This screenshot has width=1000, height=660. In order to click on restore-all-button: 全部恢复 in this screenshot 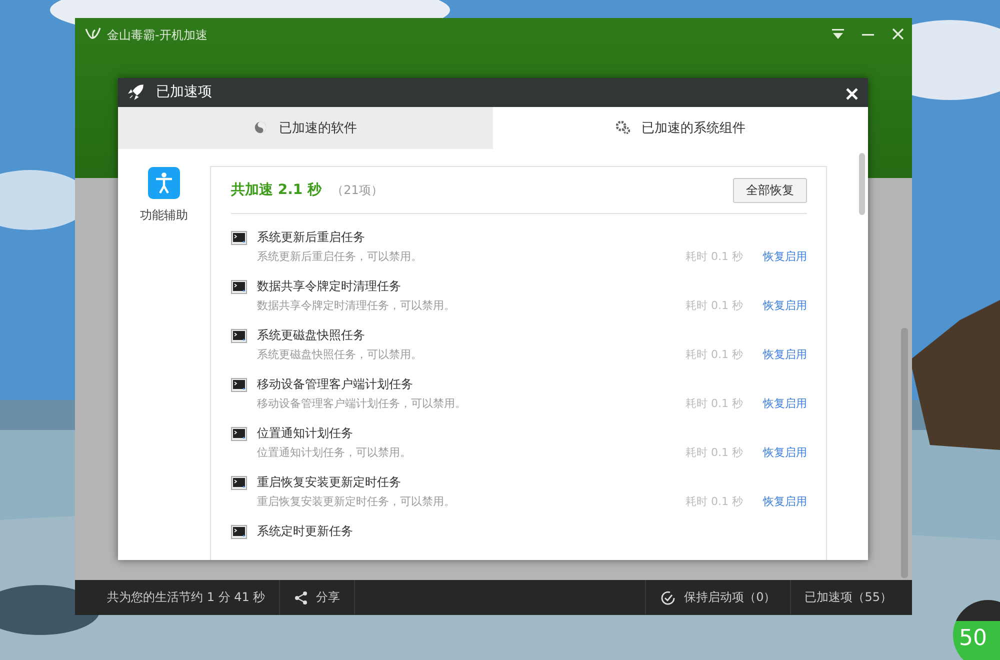, I will do `click(770, 190)`.